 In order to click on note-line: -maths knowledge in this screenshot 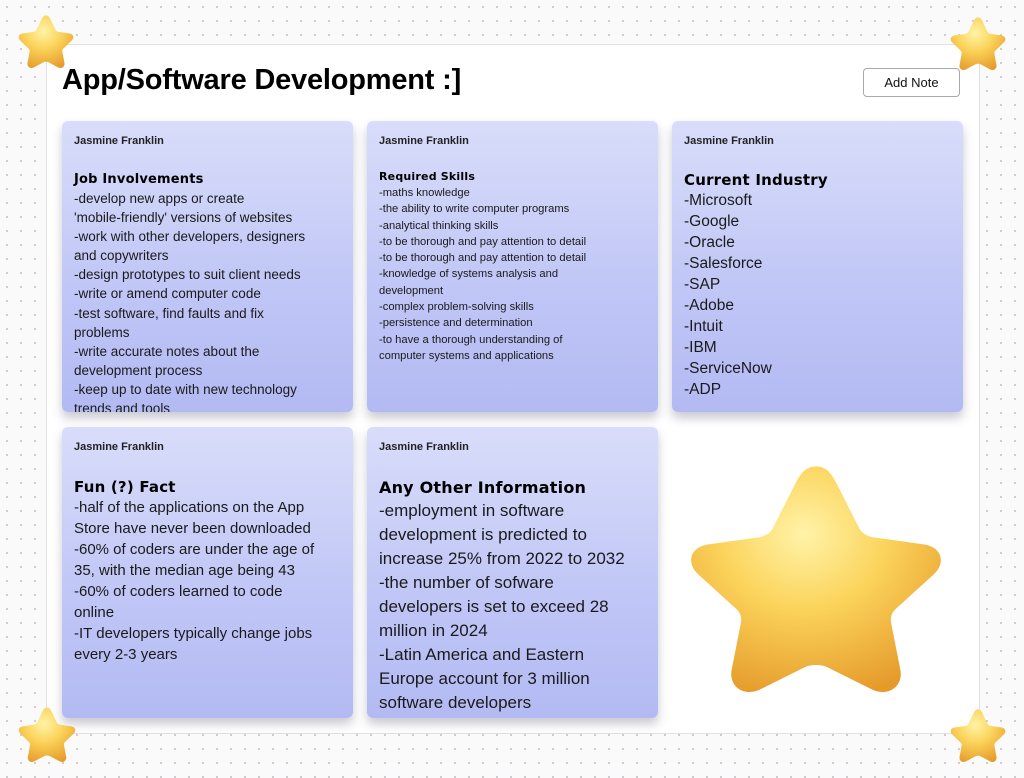, I will do `click(424, 193)`.